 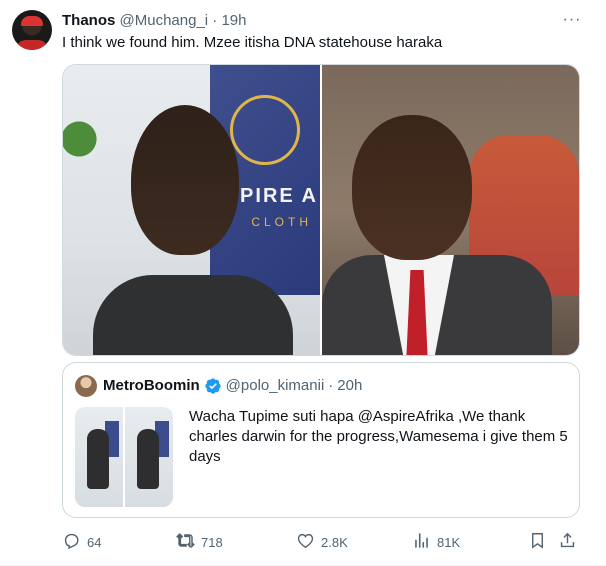 What do you see at coordinates (349, 386) in the screenshot?
I see `quoted-tweet-time: 20h` at bounding box center [349, 386].